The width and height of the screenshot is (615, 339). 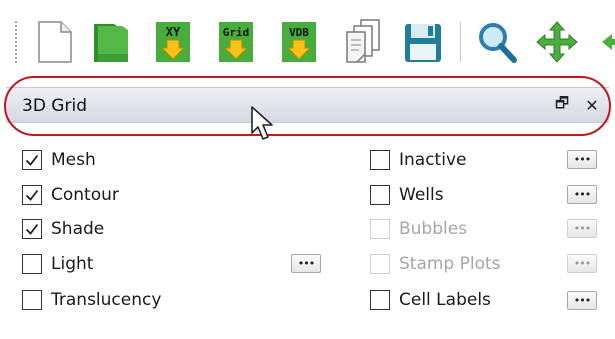 What do you see at coordinates (262, 123) in the screenshot?
I see `mouse-pointer-icon` at bounding box center [262, 123].